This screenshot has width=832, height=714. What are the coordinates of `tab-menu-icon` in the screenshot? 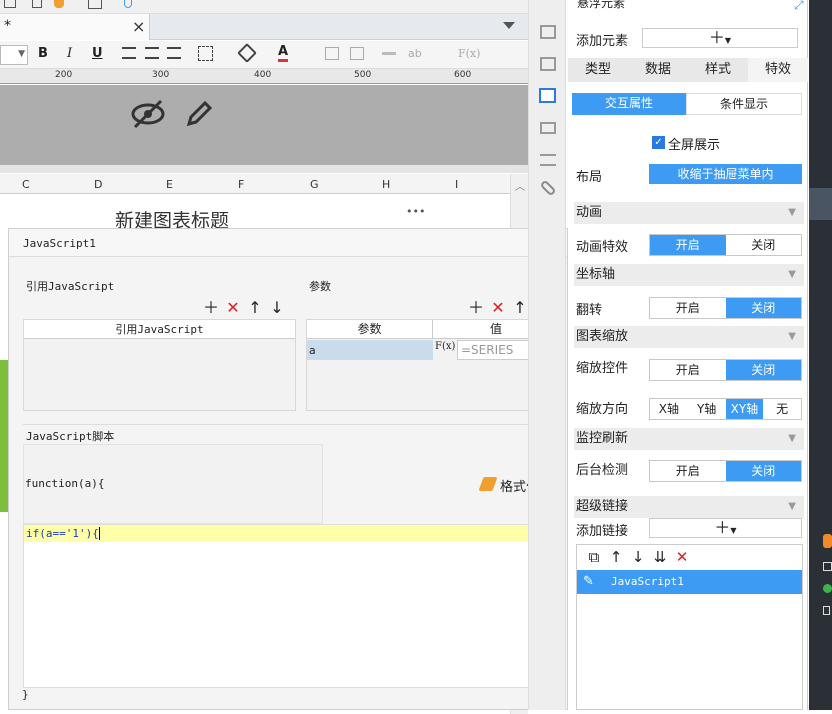 It's located at (509, 25).